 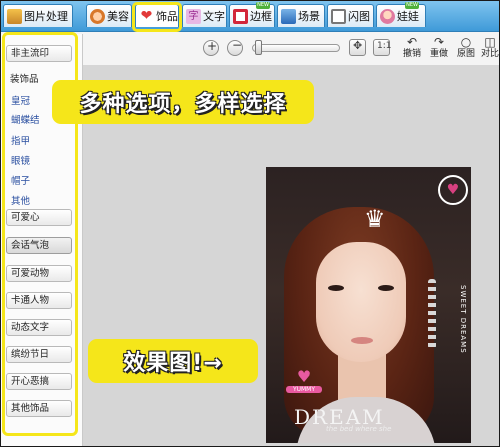 I want to click on tab-label: 边框, so click(x=261, y=16).